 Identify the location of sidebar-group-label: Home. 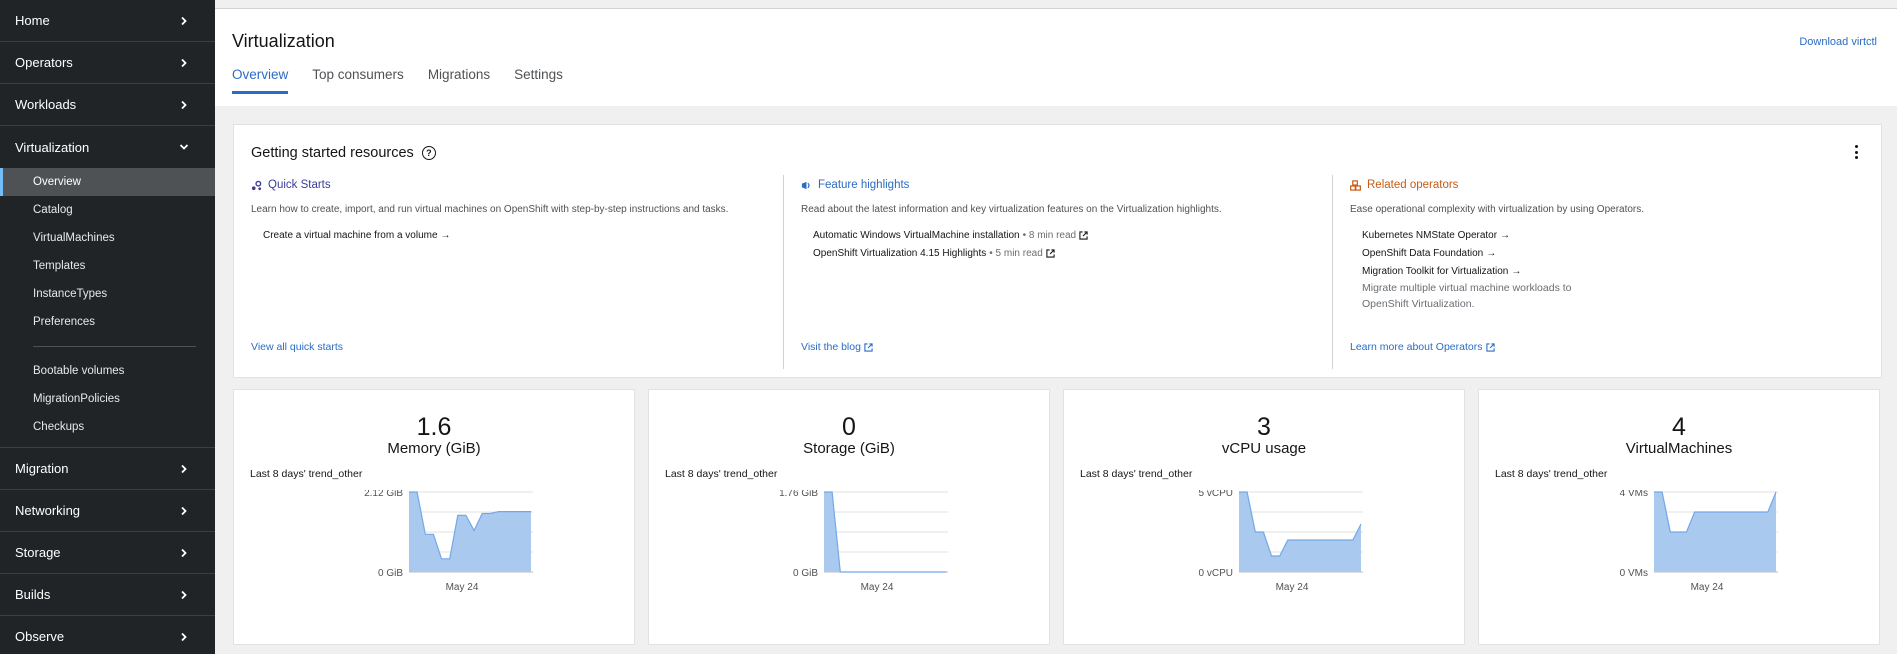
(32, 20).